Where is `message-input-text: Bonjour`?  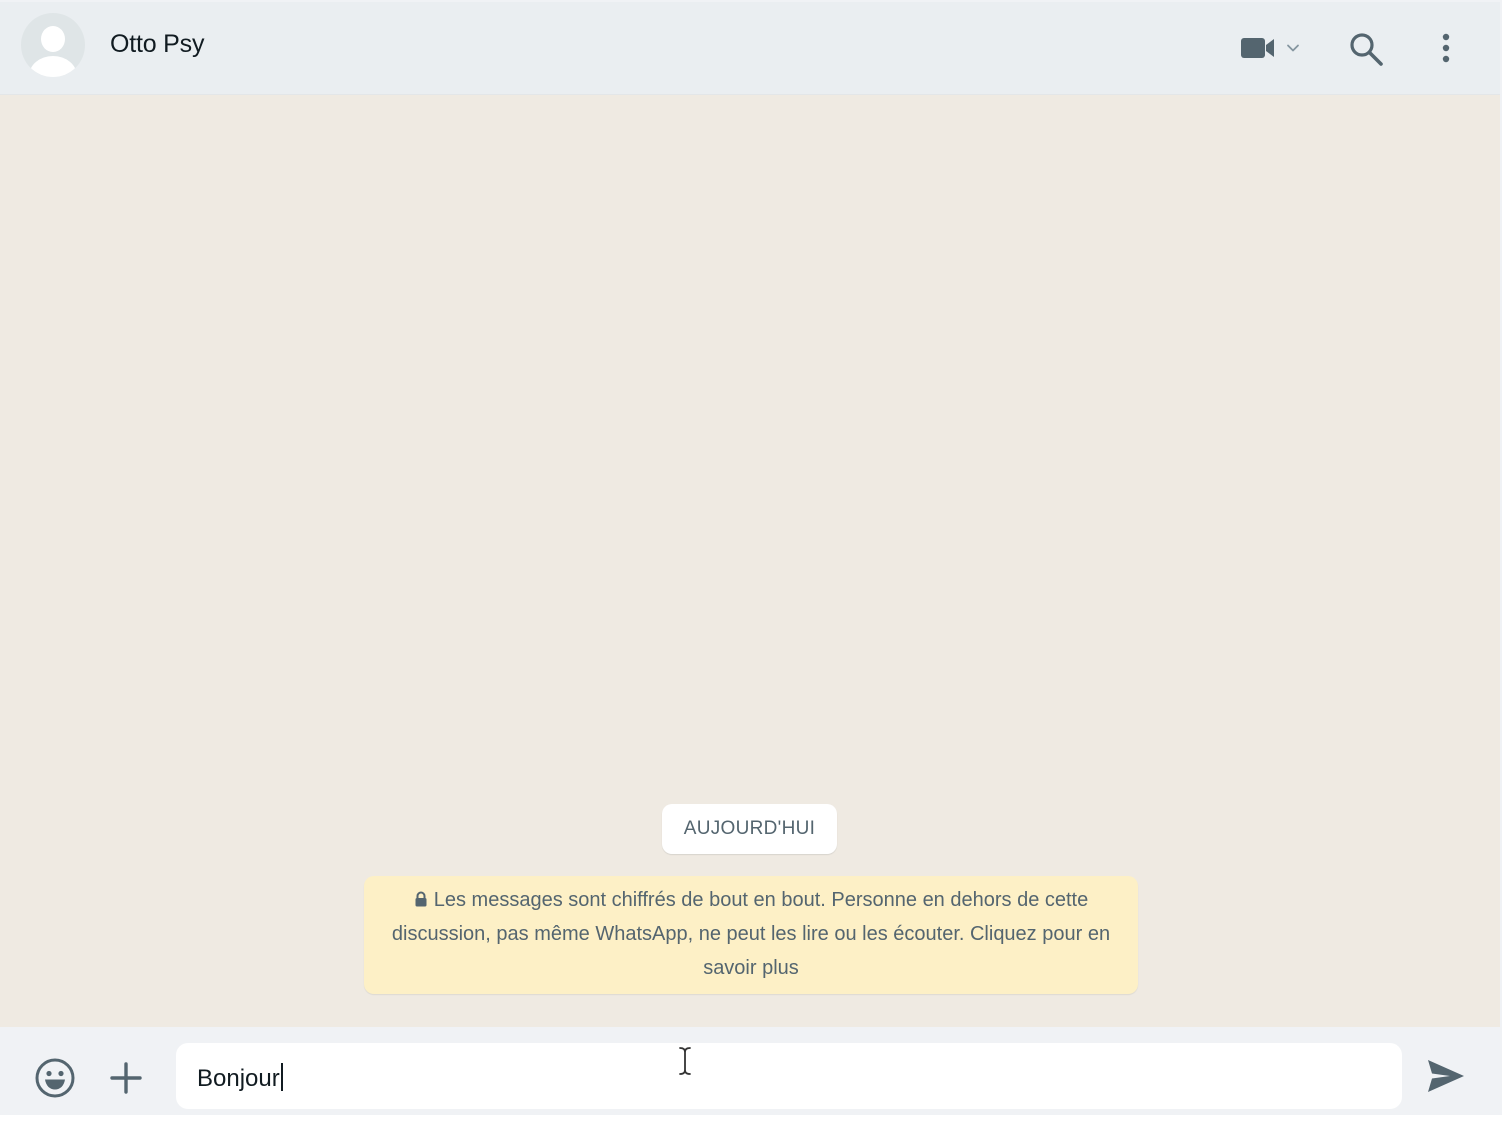
message-input-text: Bonjour is located at coordinates (240, 1078).